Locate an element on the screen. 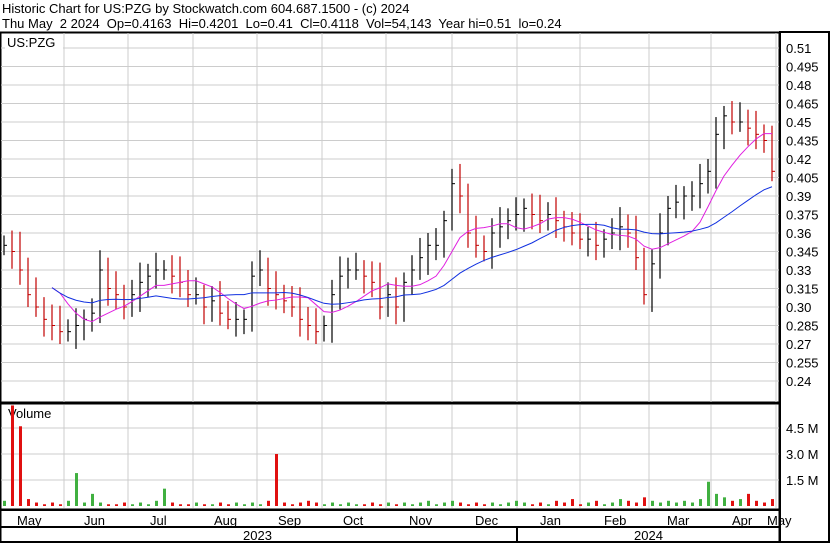  price-tick-label: 0.405 is located at coordinates (802, 178).